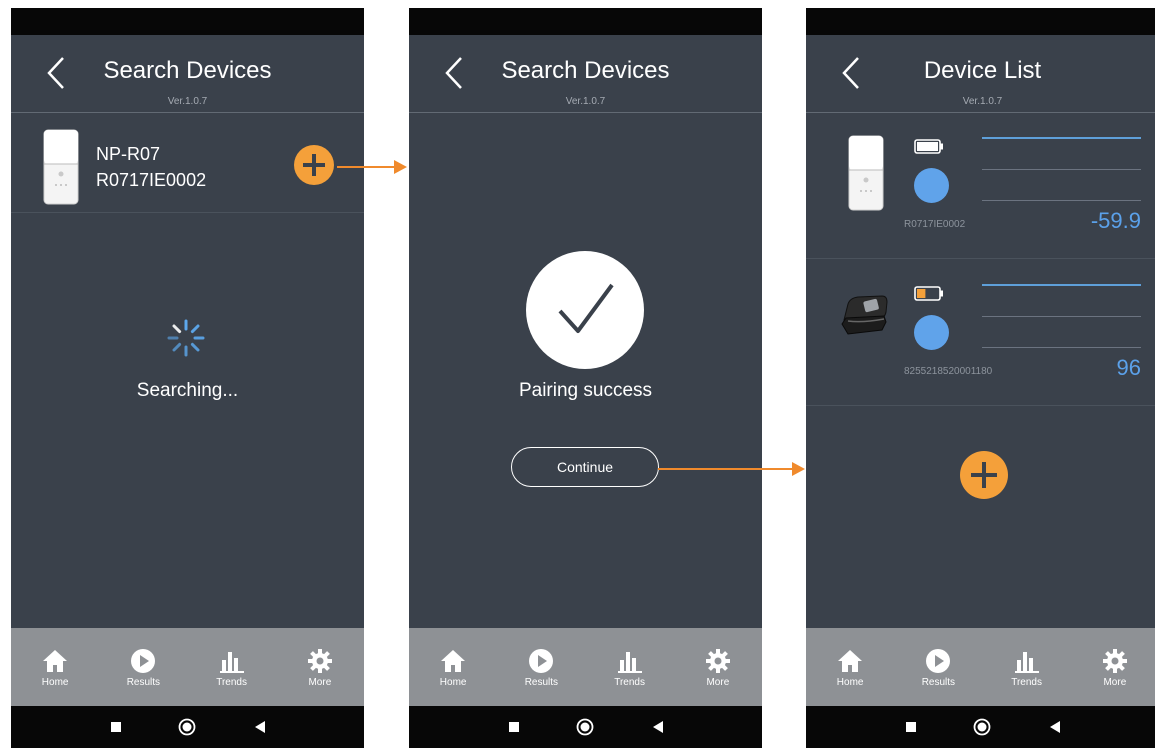  What do you see at coordinates (1128, 367) in the screenshot?
I see `device-reading: 96` at bounding box center [1128, 367].